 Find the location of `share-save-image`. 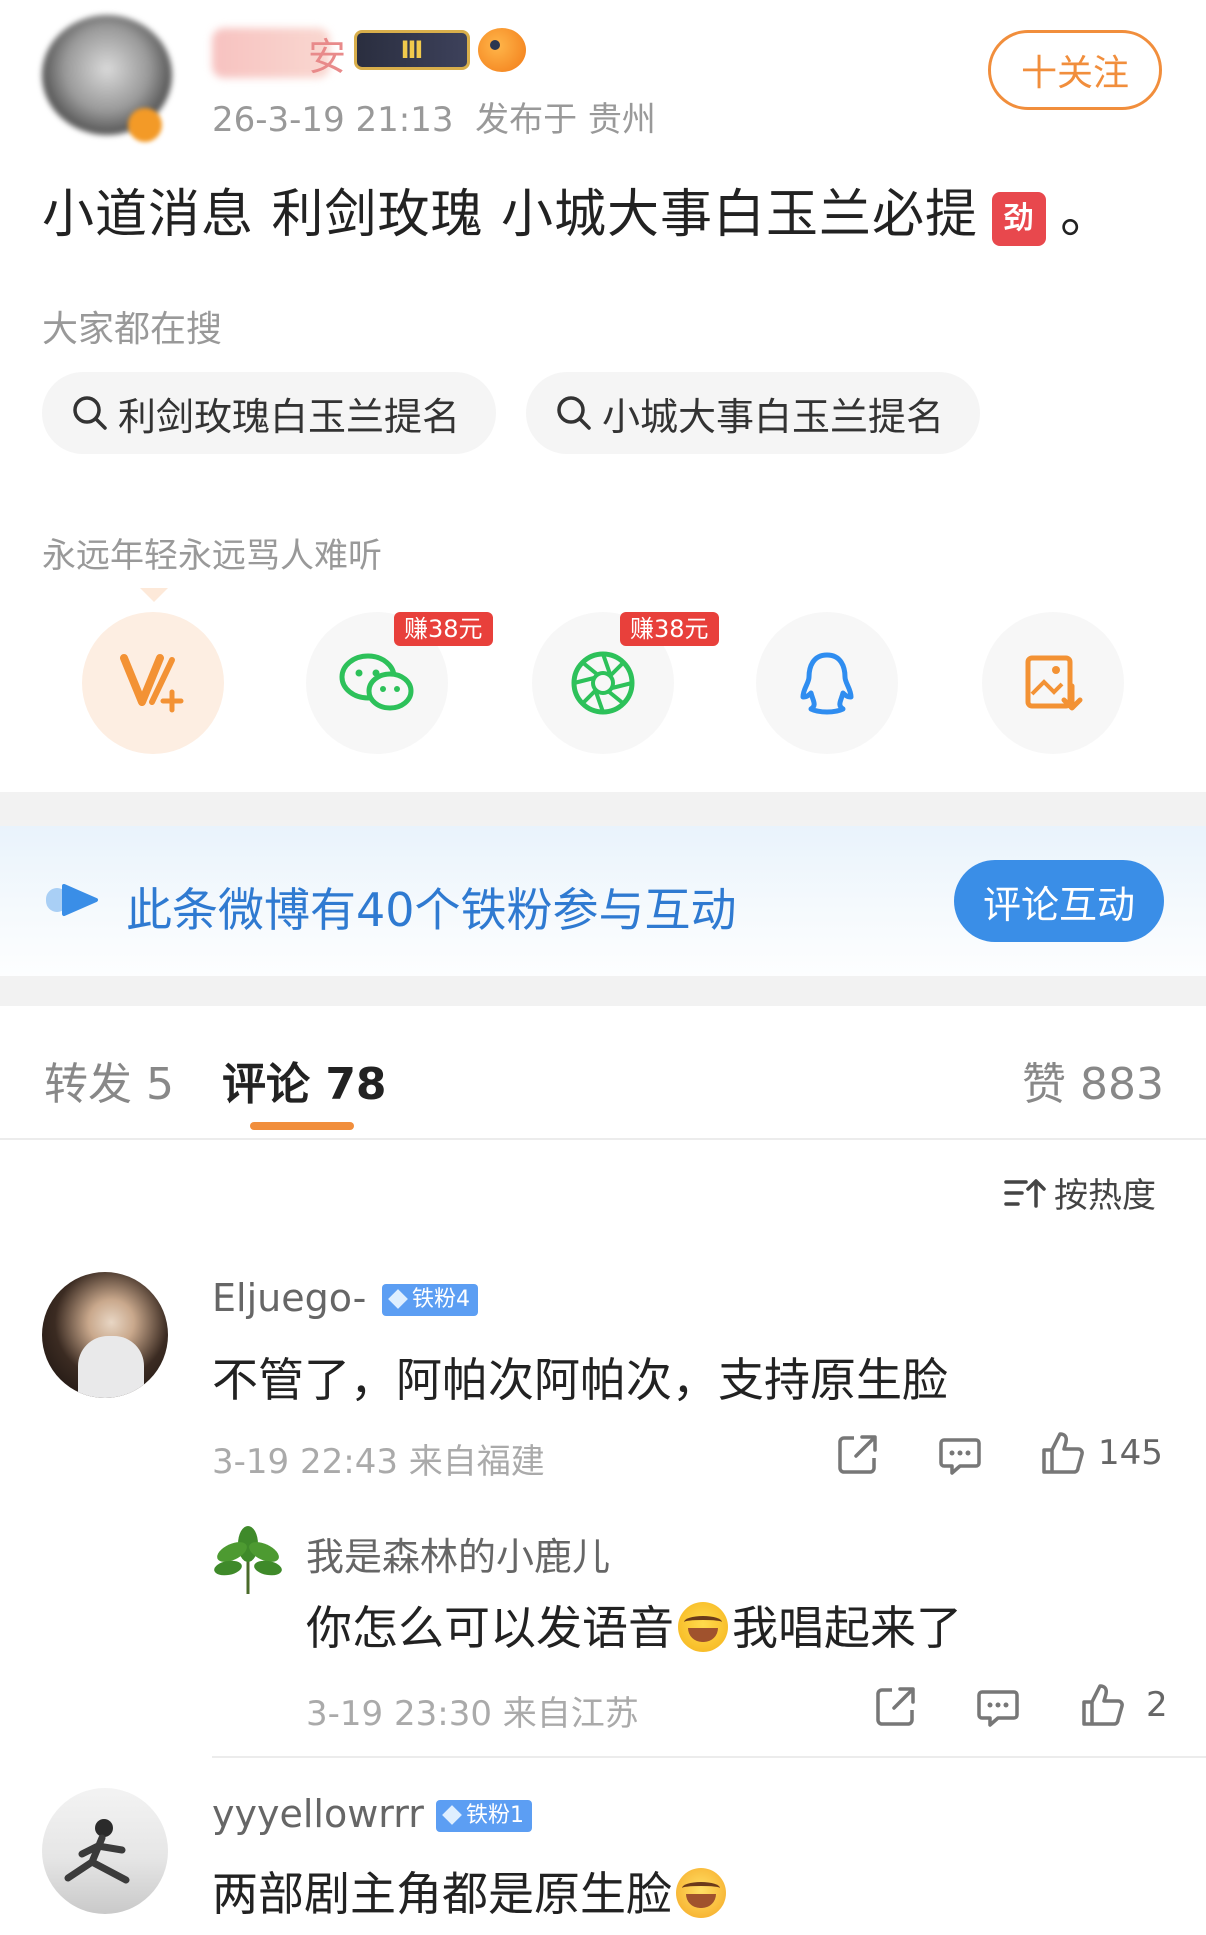

share-save-image is located at coordinates (1053, 683).